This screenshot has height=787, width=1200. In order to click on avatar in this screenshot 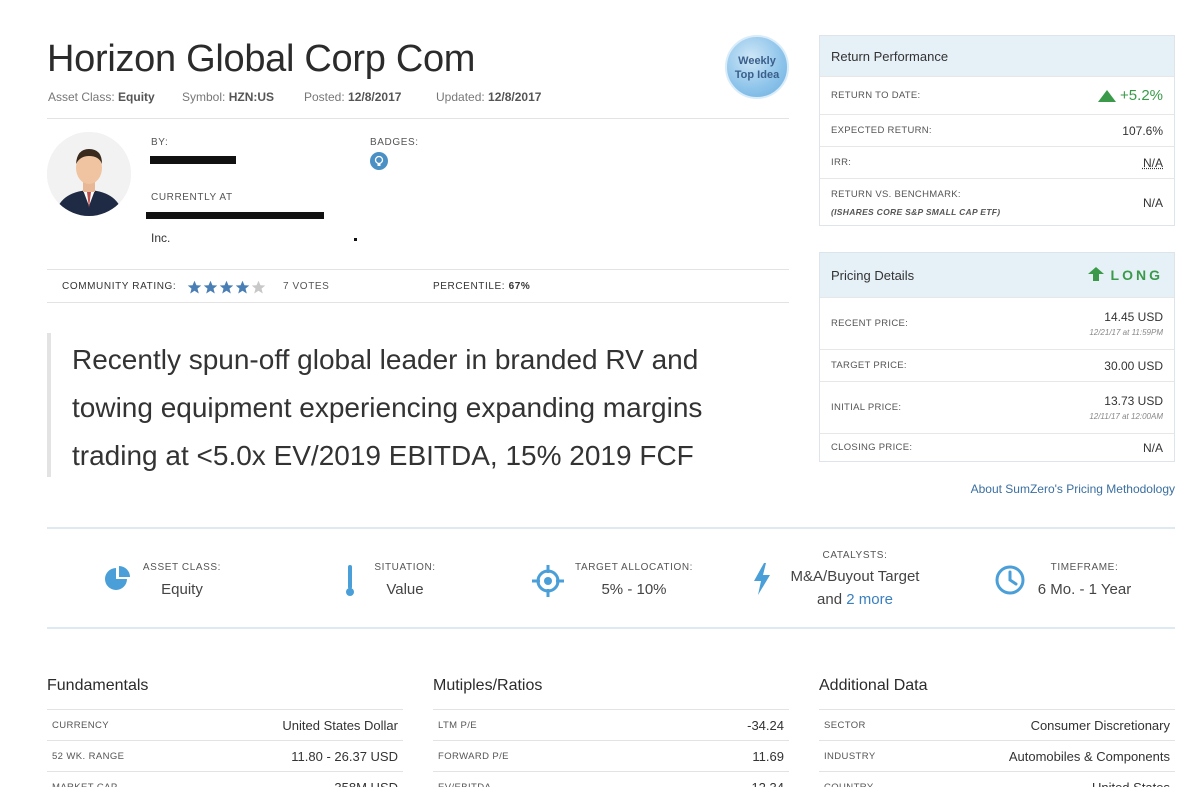, I will do `click(89, 174)`.